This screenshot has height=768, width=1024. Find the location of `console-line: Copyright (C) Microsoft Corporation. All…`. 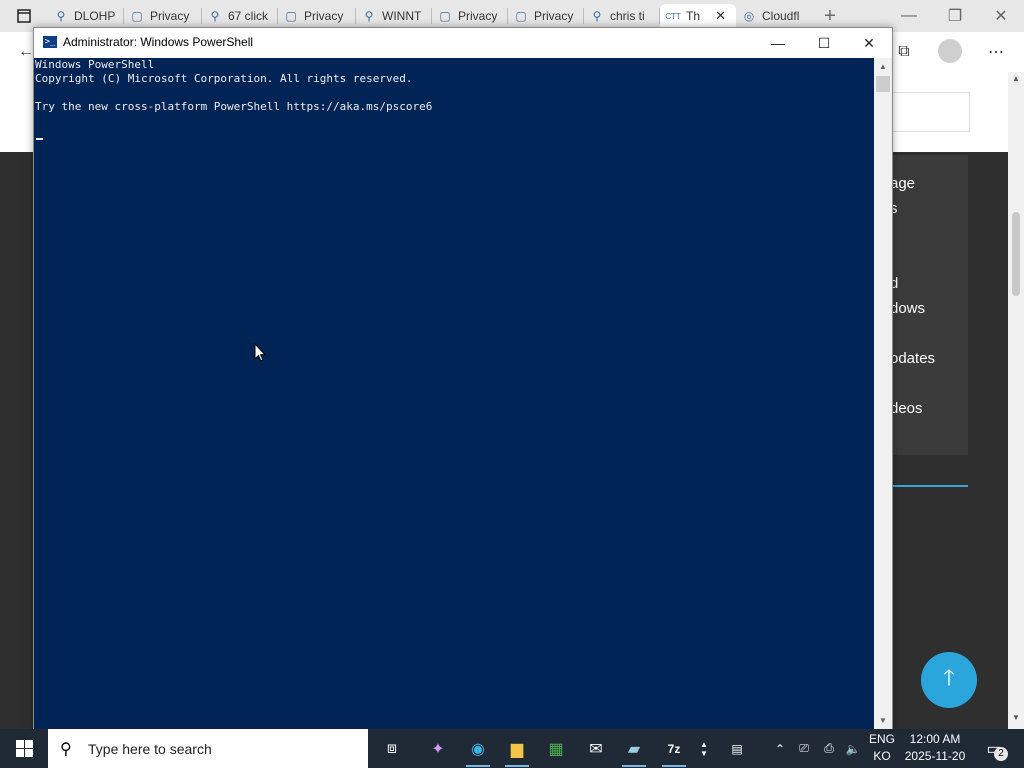

console-line: Copyright (C) Microsoft Corporation. All… is located at coordinates (224, 78).